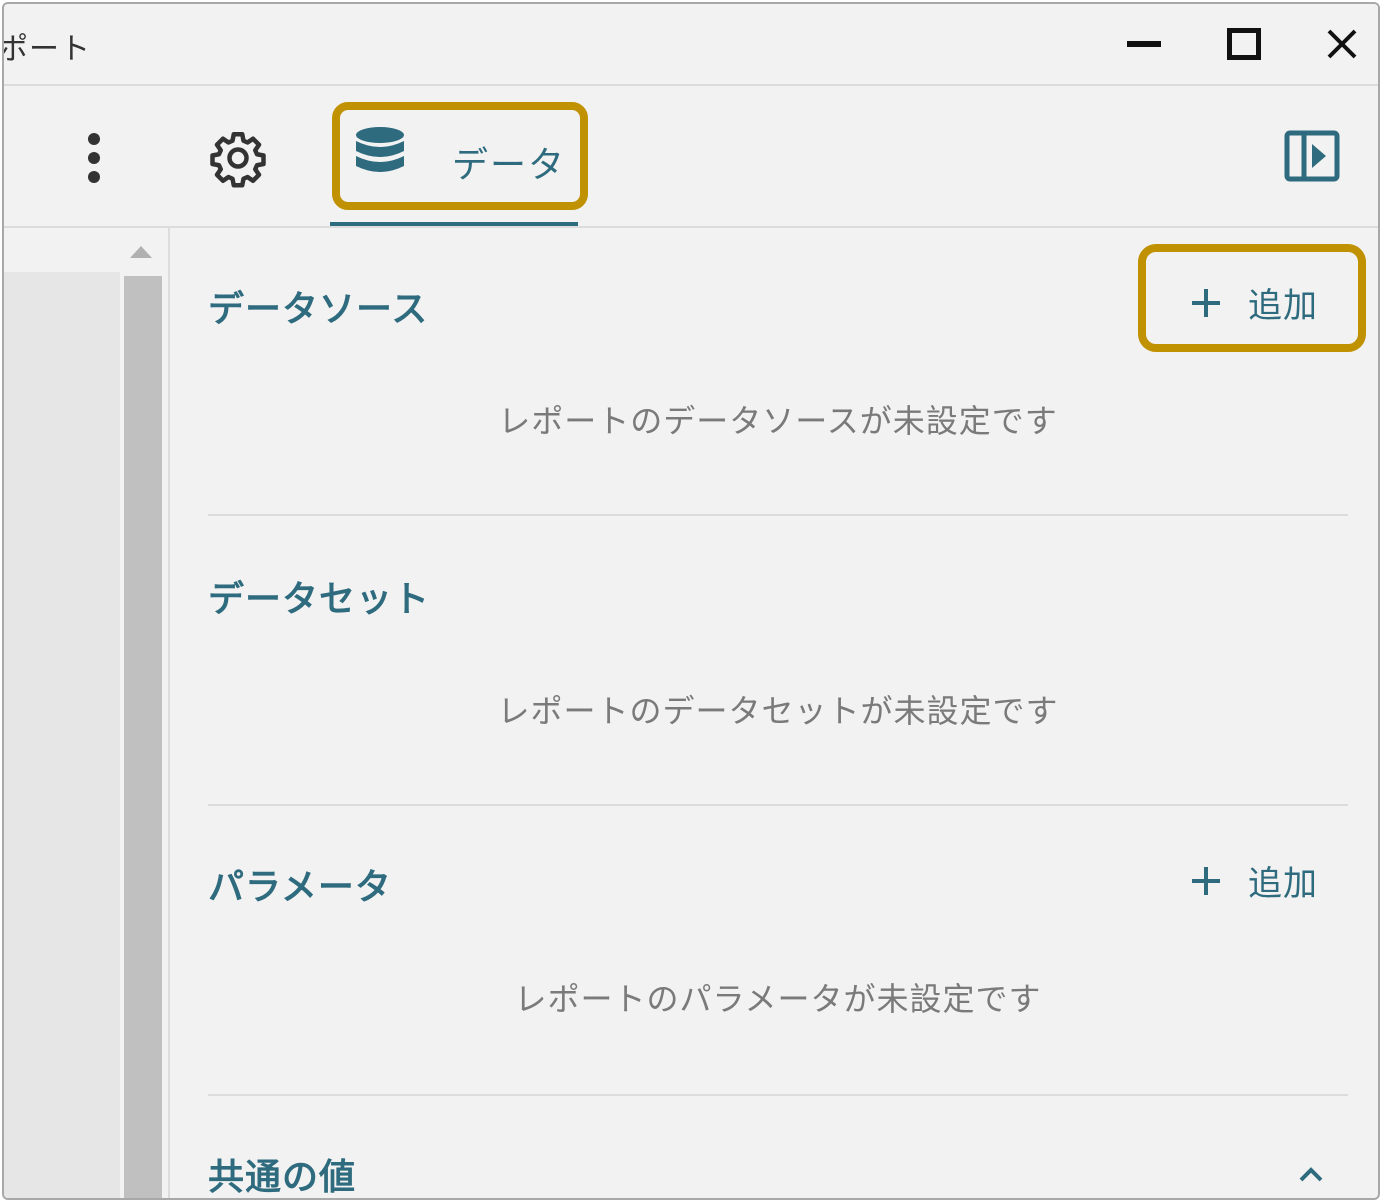  I want to click on parameters-empty-message: レポートのパラメータが未設定です, so click(778, 999).